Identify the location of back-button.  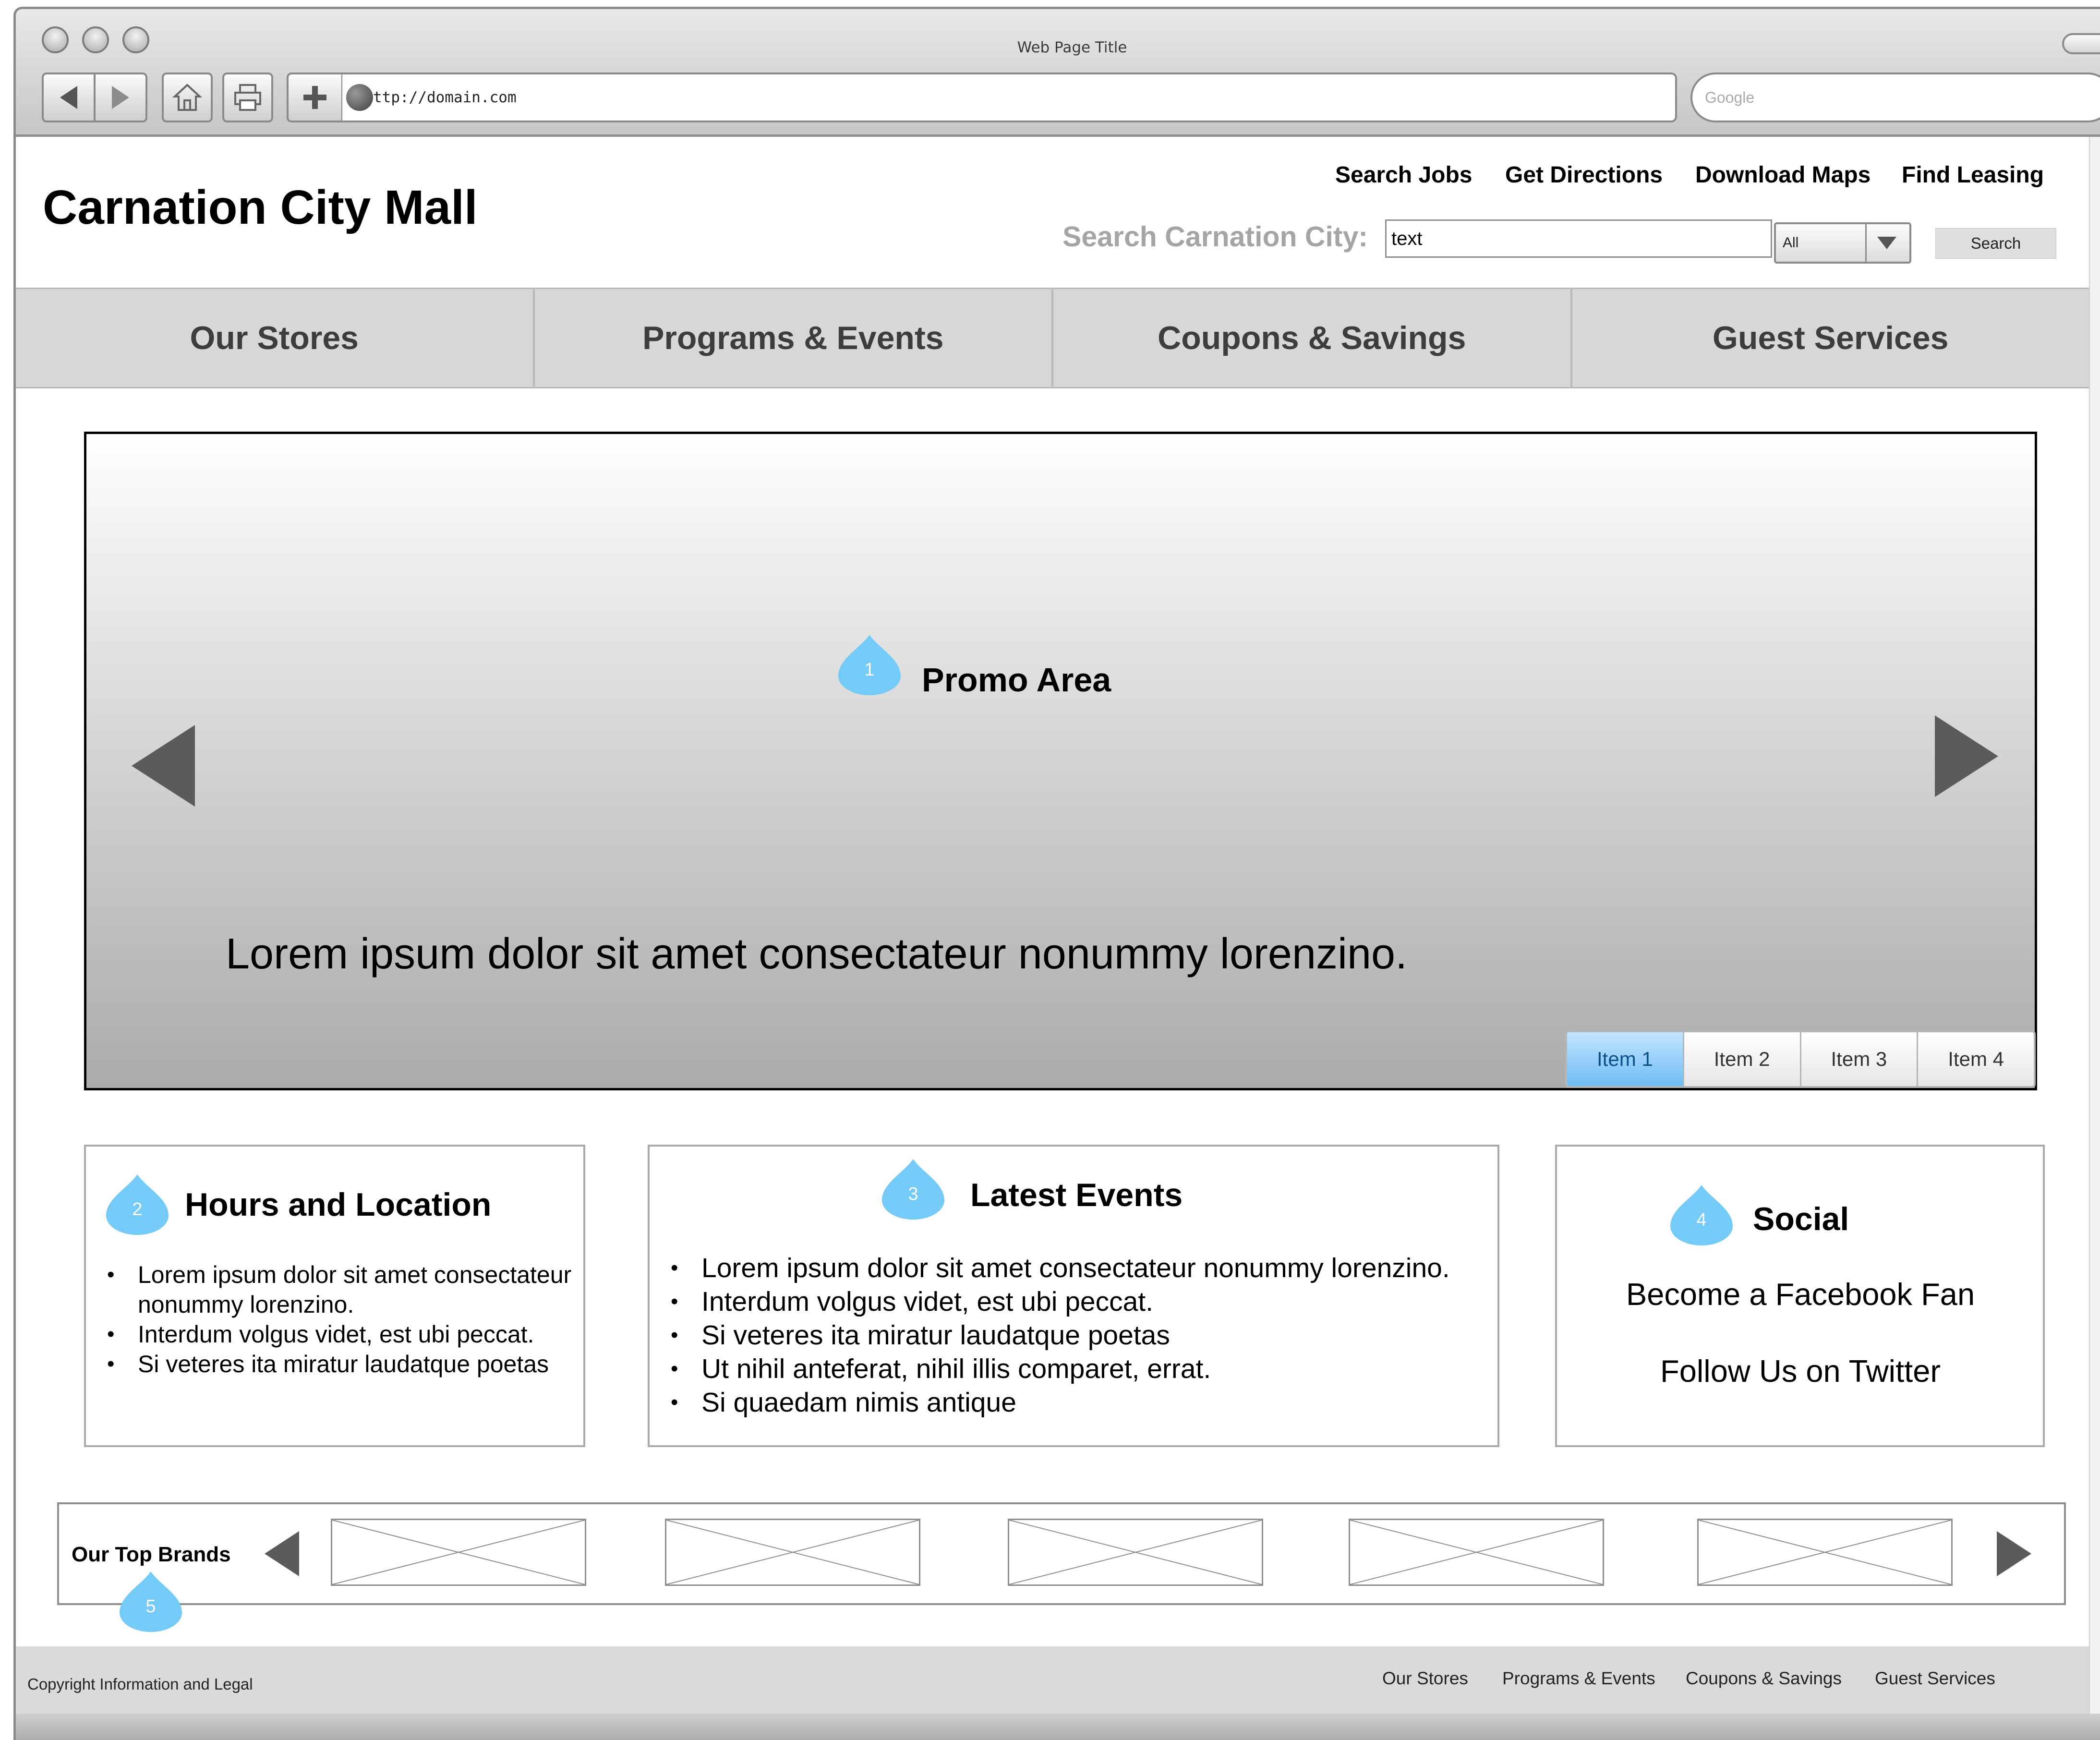
(69, 97).